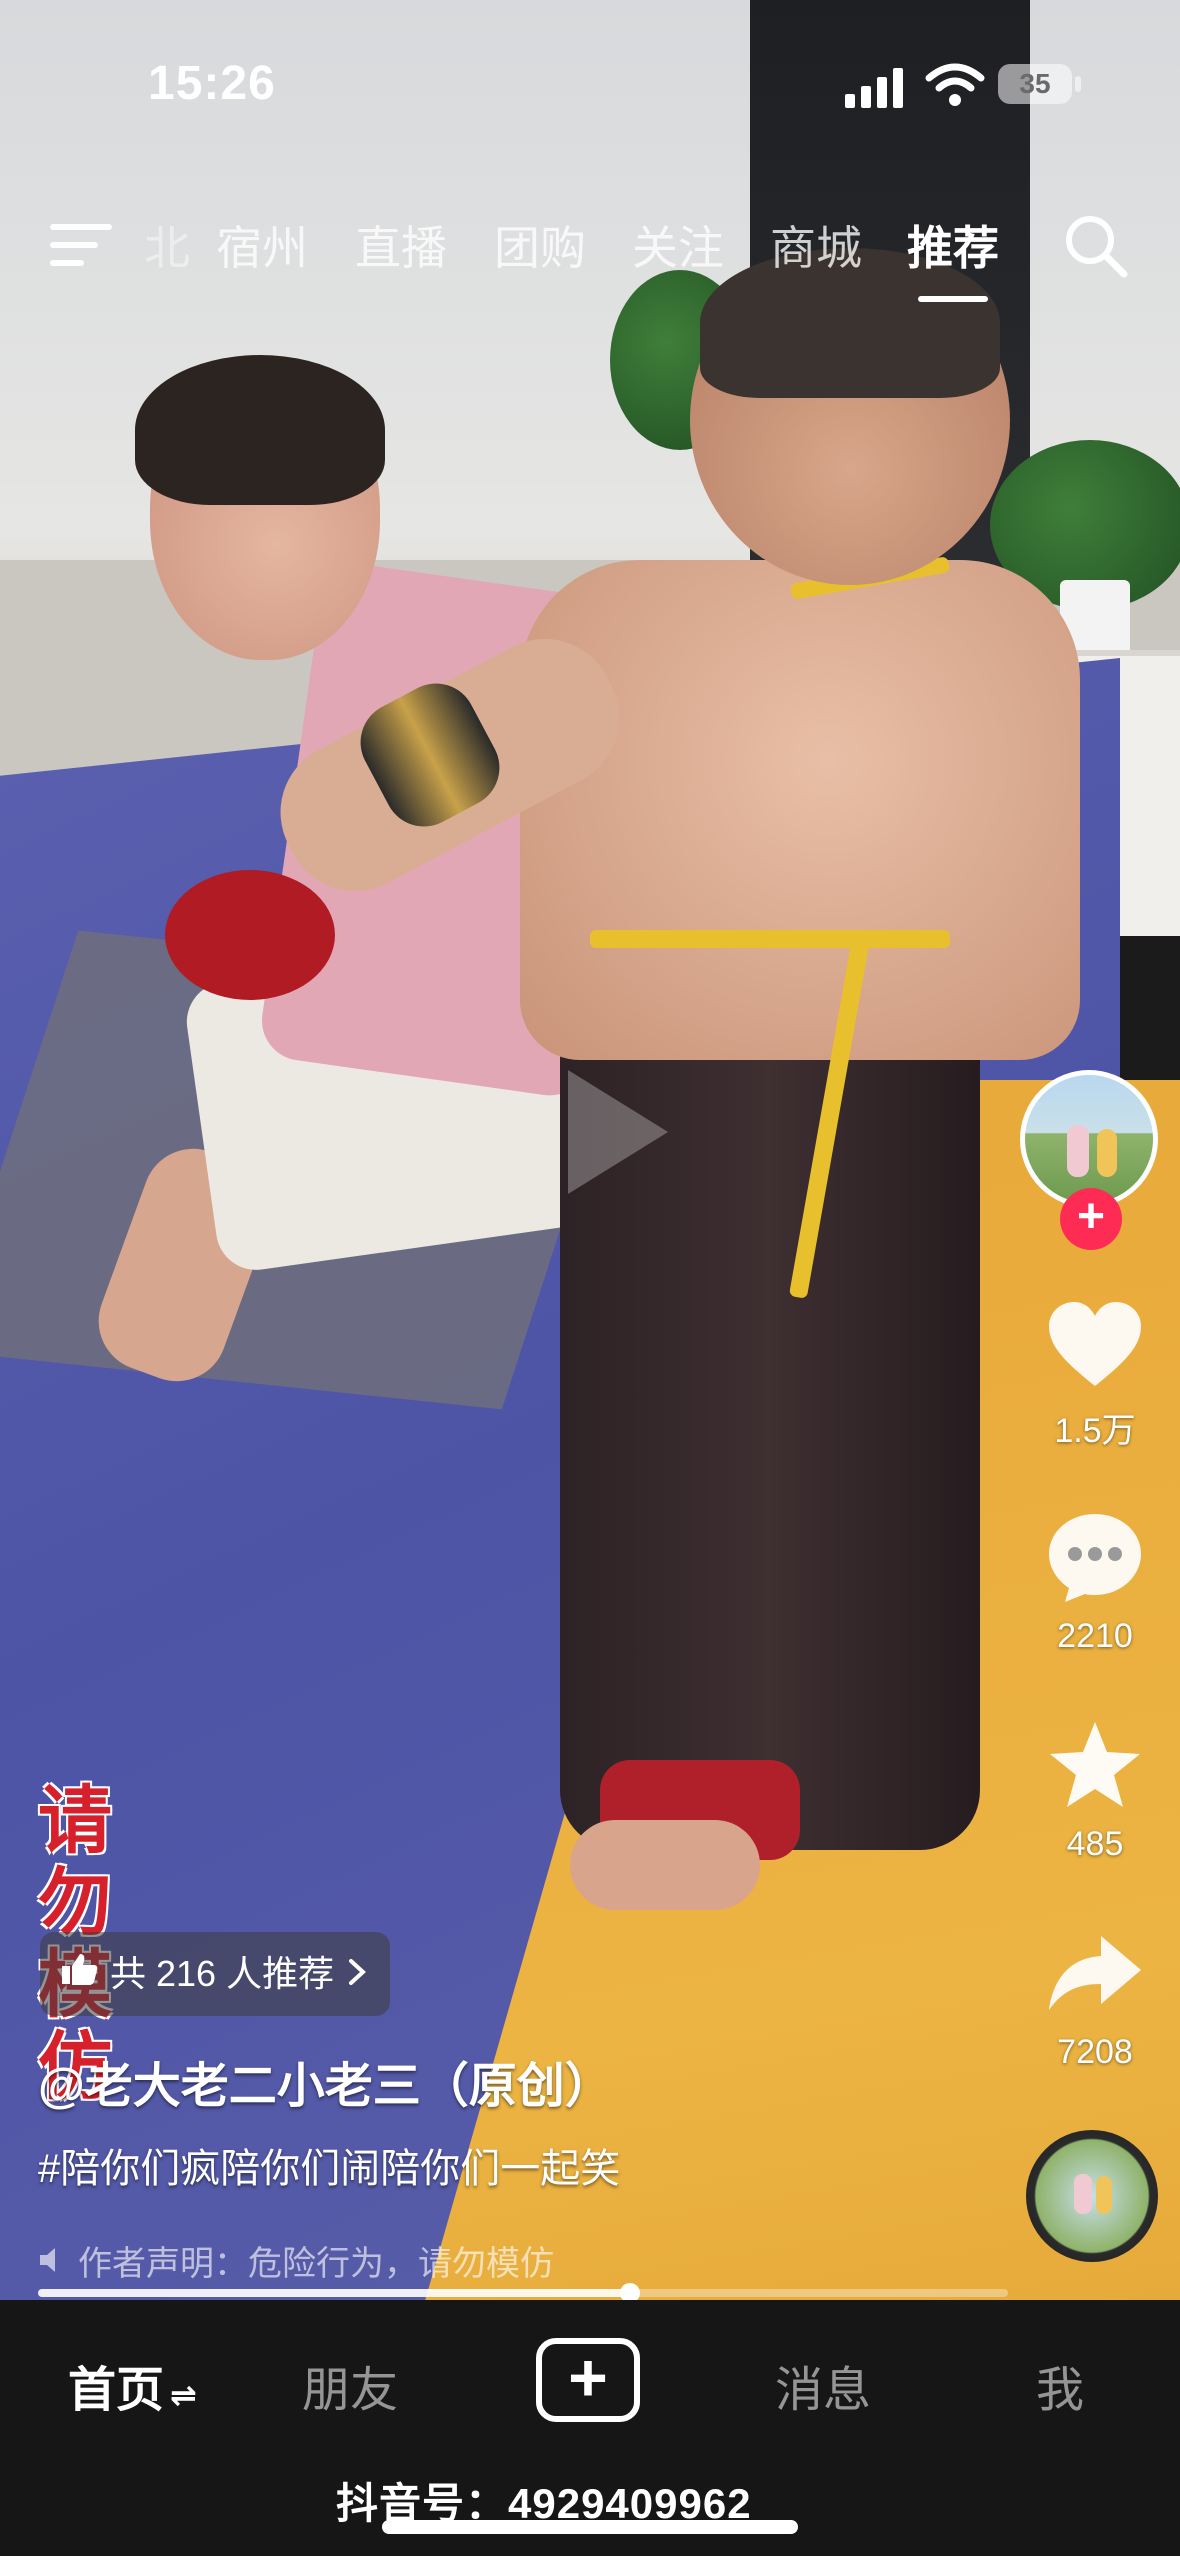 This screenshot has width=1180, height=2556. Describe the element at coordinates (1095, 1973) in the screenshot. I see `share-icon` at that location.